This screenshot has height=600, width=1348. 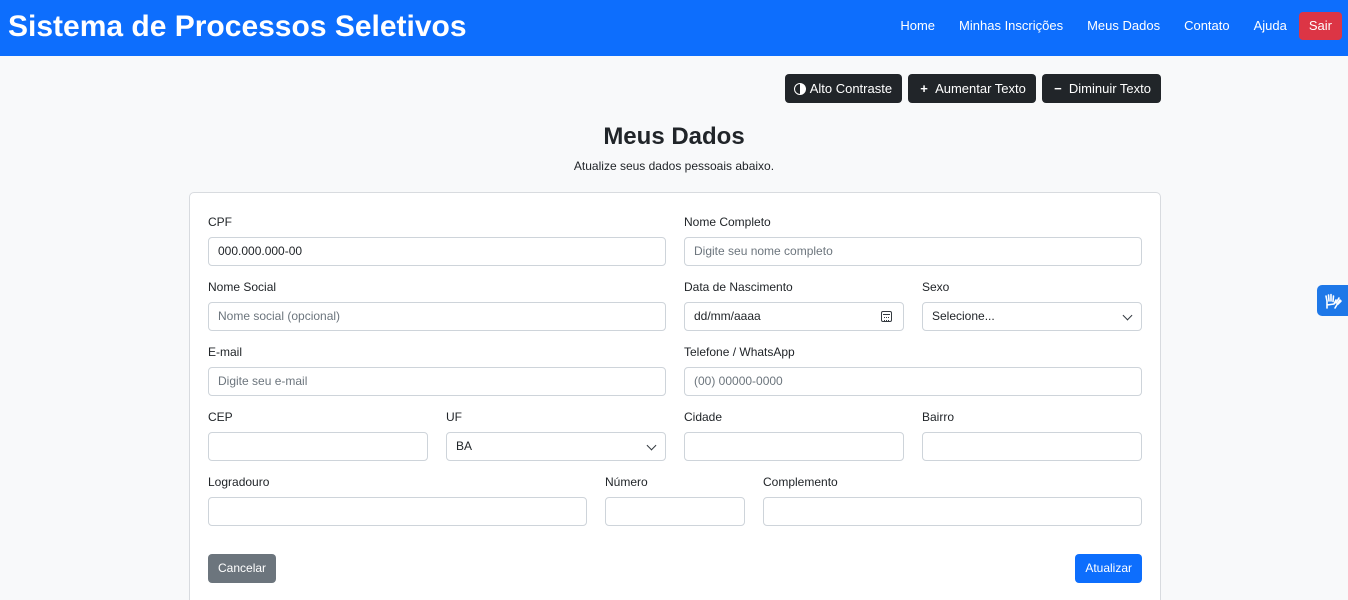 What do you see at coordinates (318, 446) in the screenshot?
I see `cep-input` at bounding box center [318, 446].